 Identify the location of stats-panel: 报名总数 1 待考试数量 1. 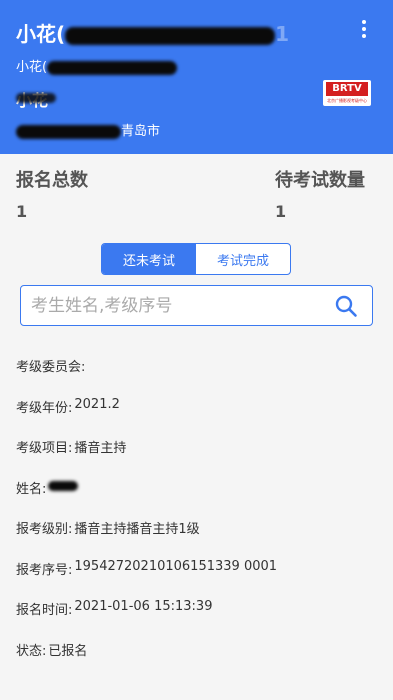
(196, 194).